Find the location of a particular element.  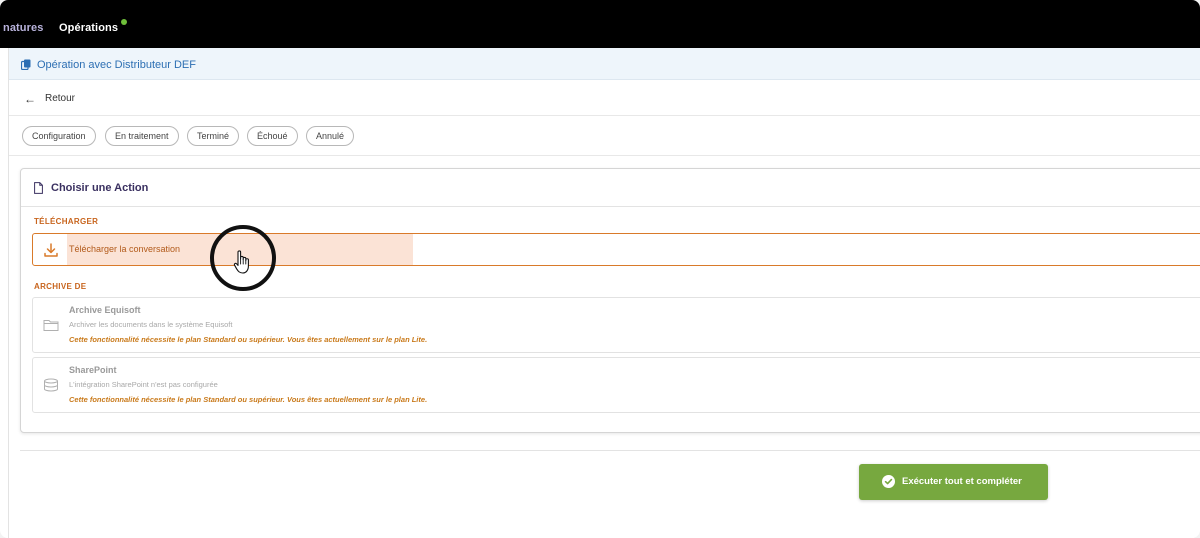

database-icon is located at coordinates (51, 385).